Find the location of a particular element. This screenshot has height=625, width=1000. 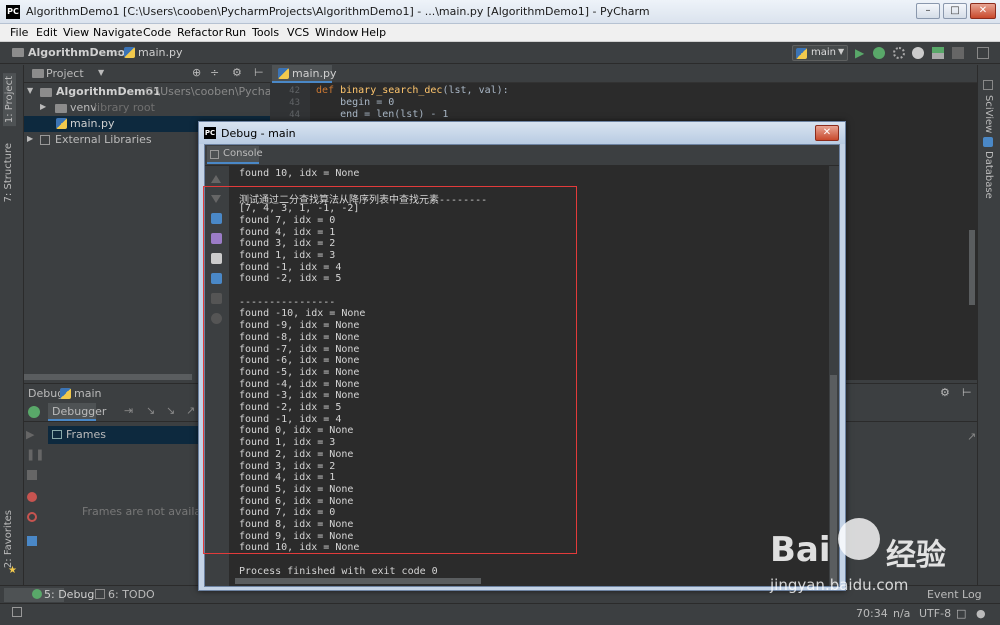

keyword-def: def is located at coordinates (325, 90).